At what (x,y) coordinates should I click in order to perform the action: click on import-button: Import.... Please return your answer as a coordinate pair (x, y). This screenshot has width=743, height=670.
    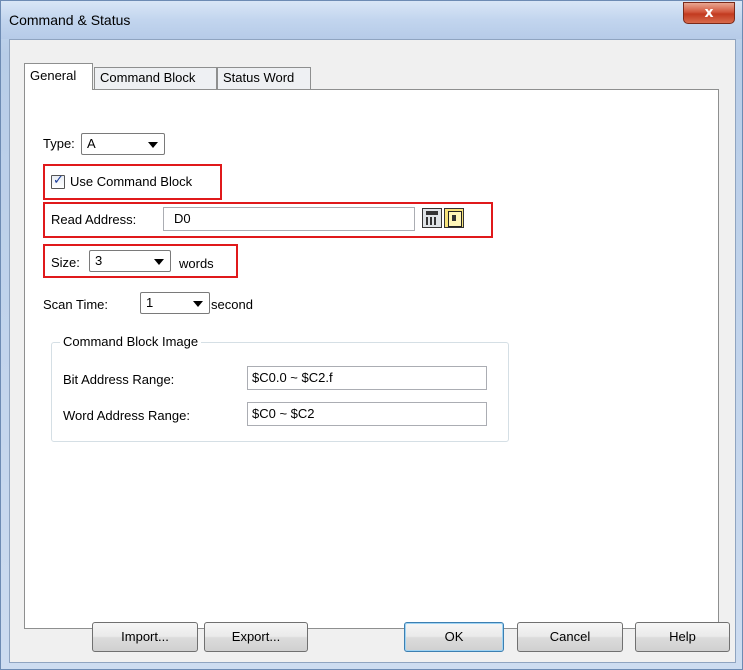
    Looking at the image, I should click on (145, 637).